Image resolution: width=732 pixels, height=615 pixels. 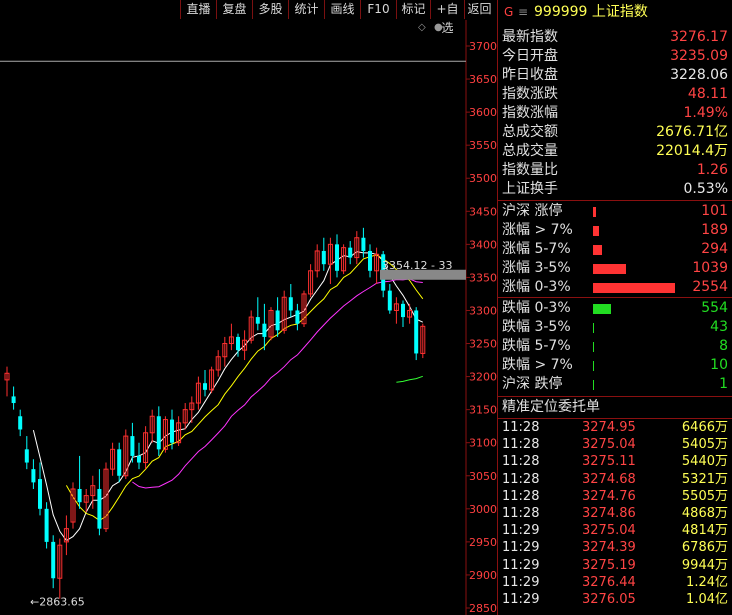 I want to click on order-price: 3275.04, so click(x=609, y=531).